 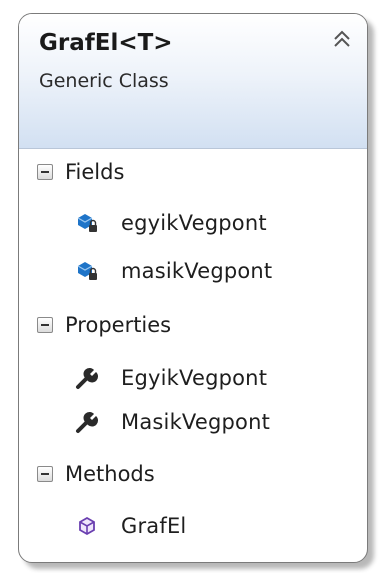 What do you see at coordinates (342, 39) in the screenshot?
I see `double-chevron-up-icon` at bounding box center [342, 39].